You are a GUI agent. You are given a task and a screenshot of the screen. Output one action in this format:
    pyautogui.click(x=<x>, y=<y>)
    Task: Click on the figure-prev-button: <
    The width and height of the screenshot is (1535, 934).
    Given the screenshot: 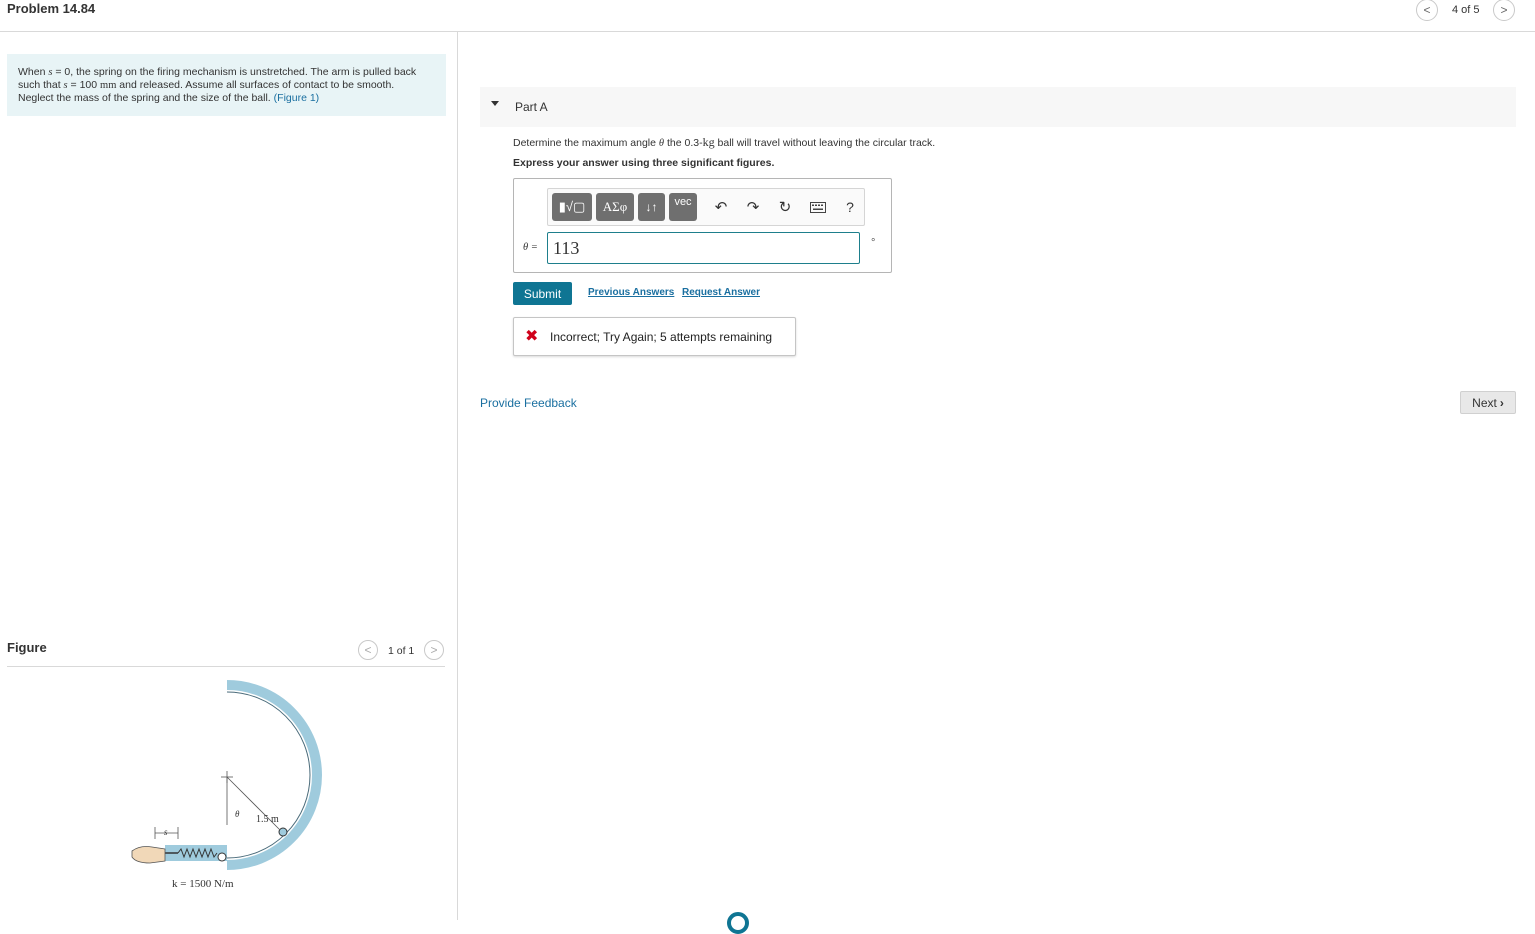 What is the action you would take?
    pyautogui.click(x=368, y=650)
    